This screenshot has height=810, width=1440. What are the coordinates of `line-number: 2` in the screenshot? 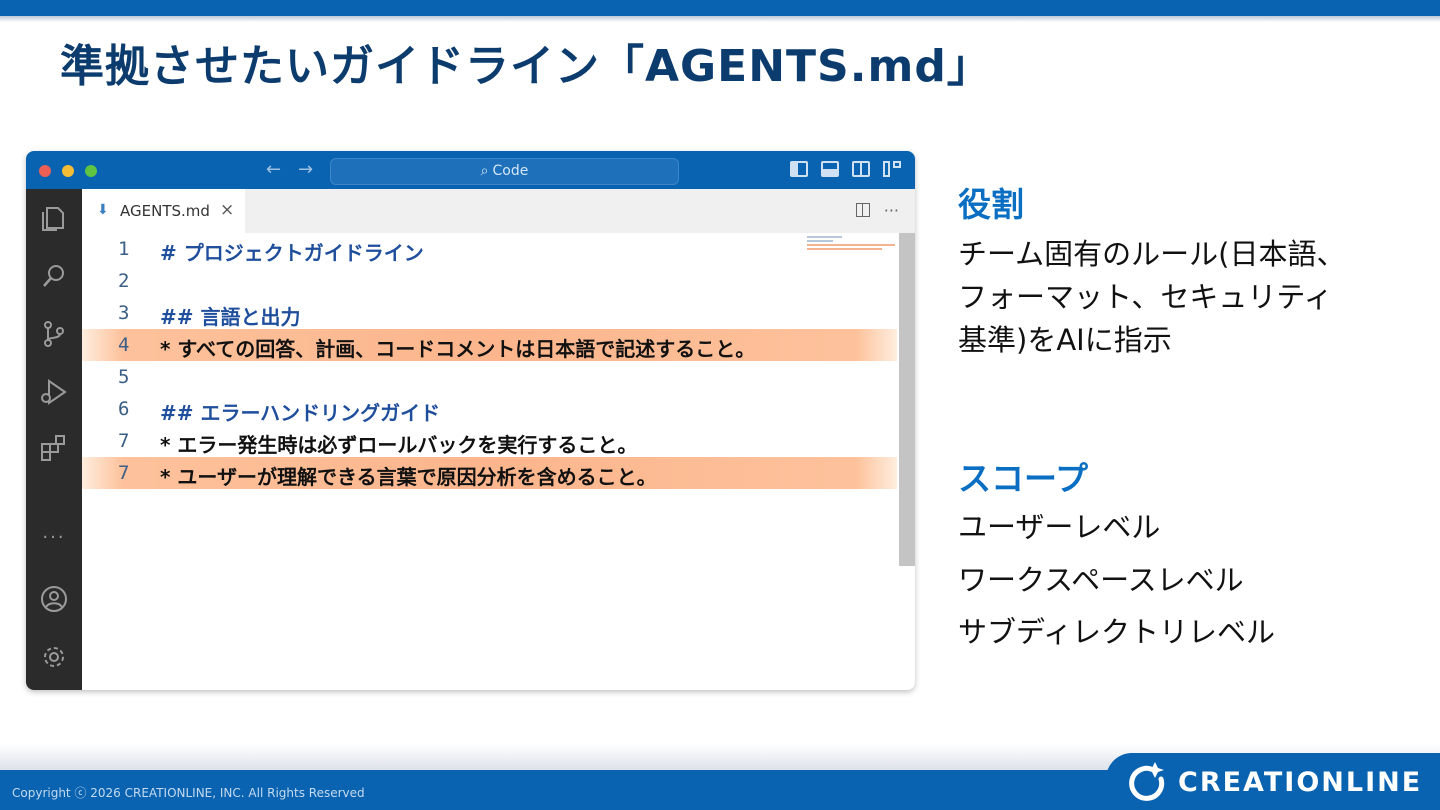 It's located at (124, 281).